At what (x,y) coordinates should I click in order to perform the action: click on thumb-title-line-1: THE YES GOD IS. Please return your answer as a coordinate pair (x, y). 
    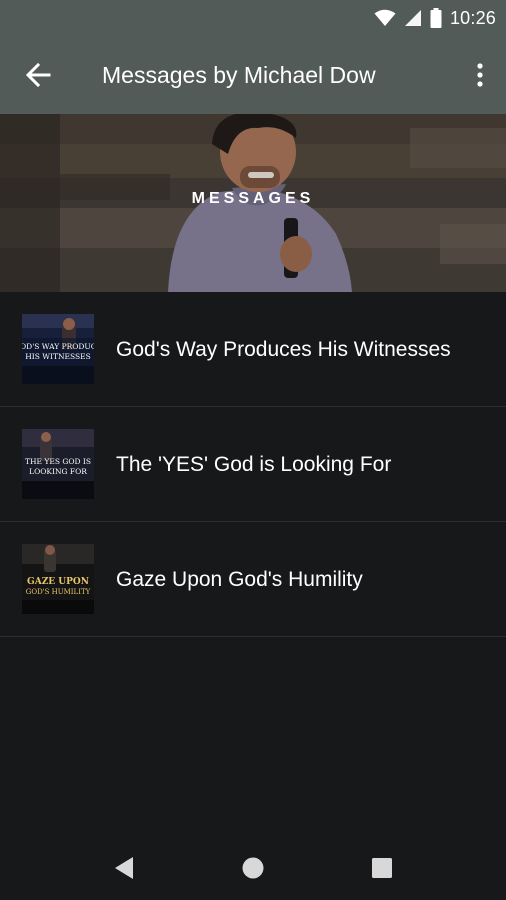
    Looking at the image, I should click on (58, 461).